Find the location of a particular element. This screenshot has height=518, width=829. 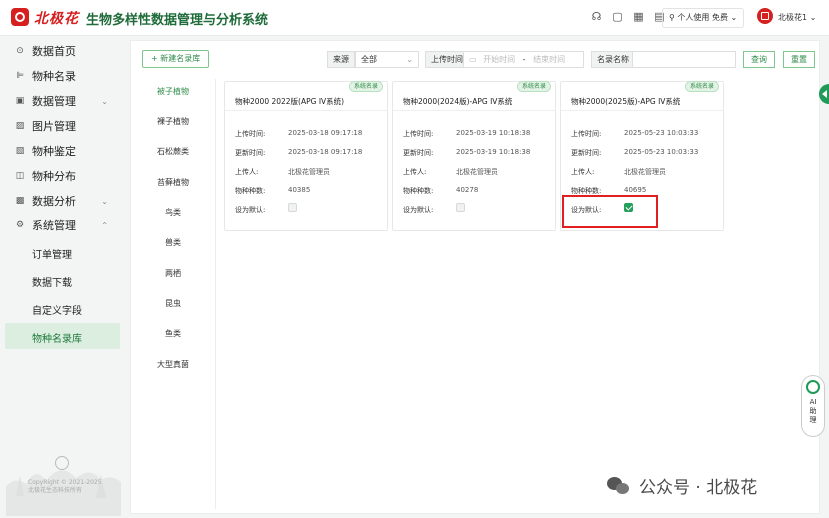

user-name-dropdown: 北极花1 ⌄ is located at coordinates (797, 17).